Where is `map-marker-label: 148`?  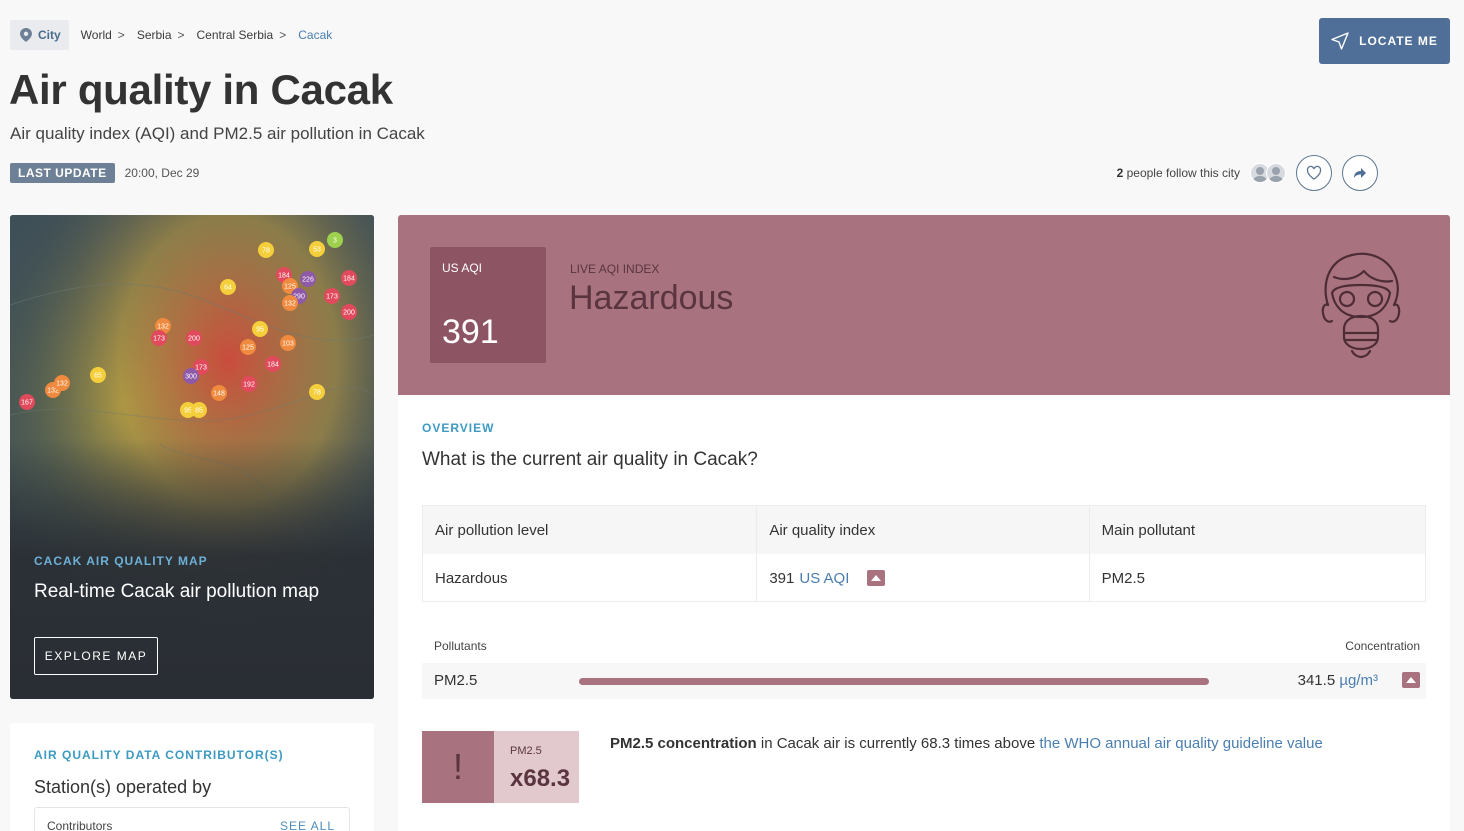 map-marker-label: 148 is located at coordinates (219, 394).